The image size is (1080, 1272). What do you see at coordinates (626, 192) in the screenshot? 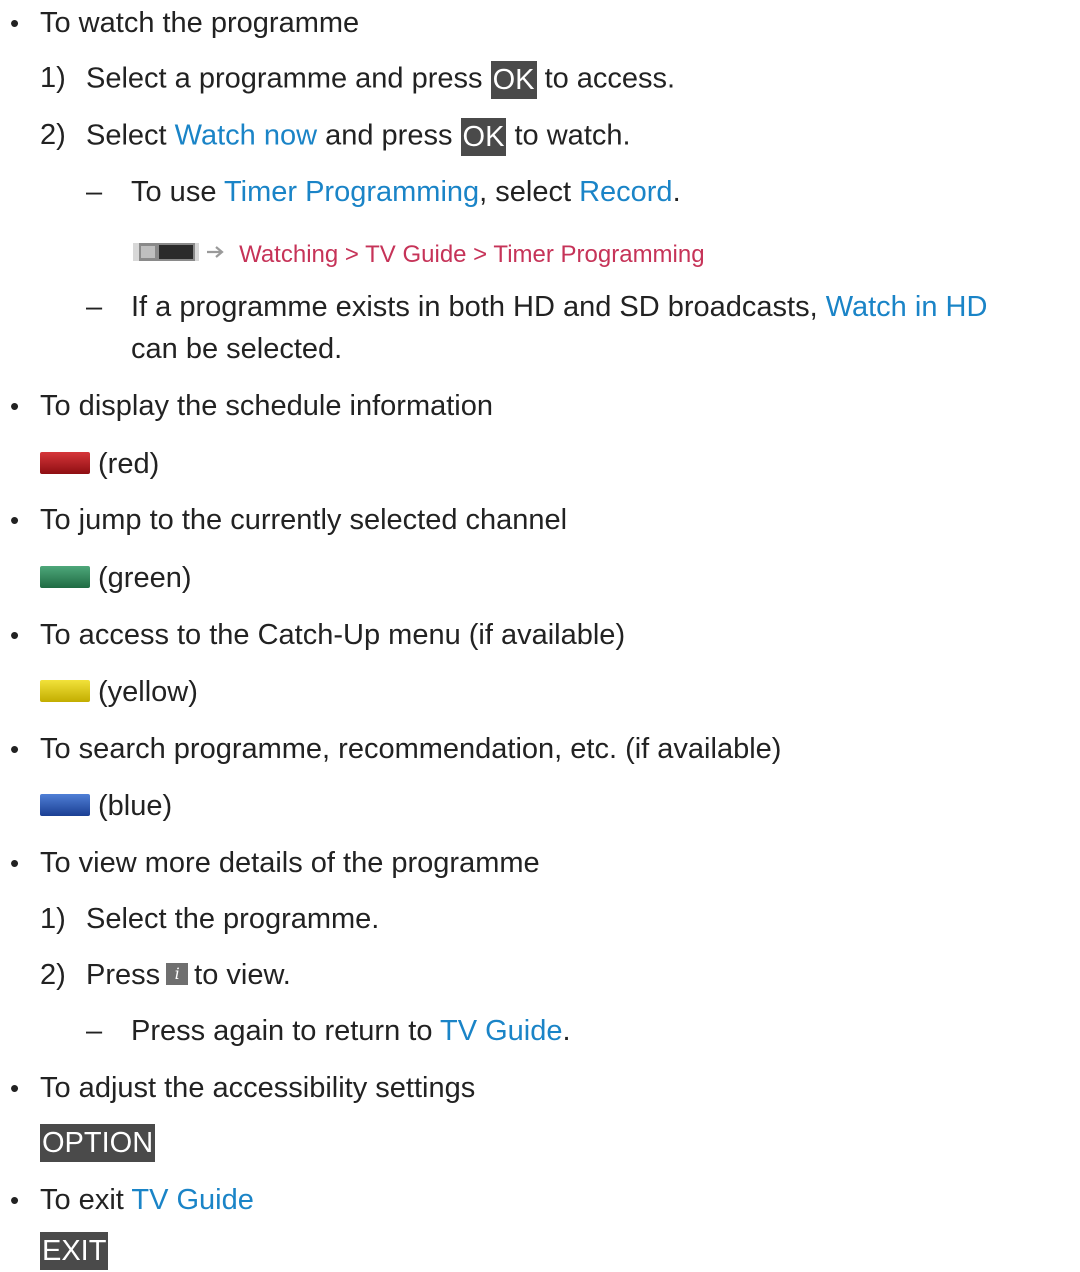
I see `record-link: Record` at bounding box center [626, 192].